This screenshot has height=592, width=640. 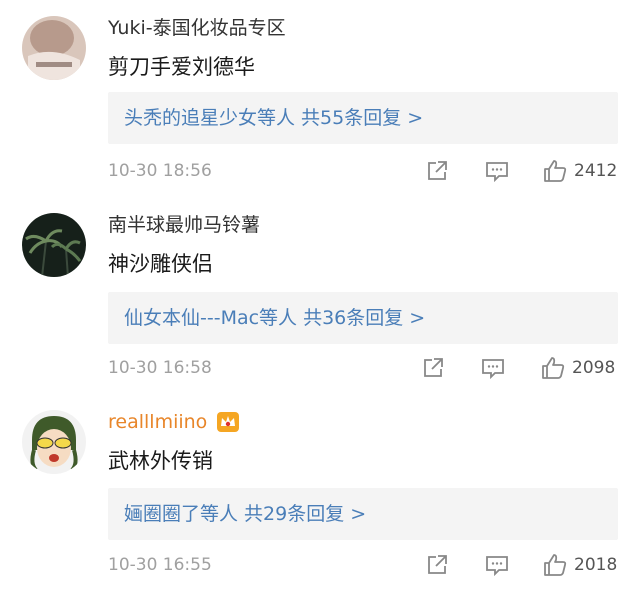 I want to click on cartoon-girl-avatar-icon, so click(x=54, y=442).